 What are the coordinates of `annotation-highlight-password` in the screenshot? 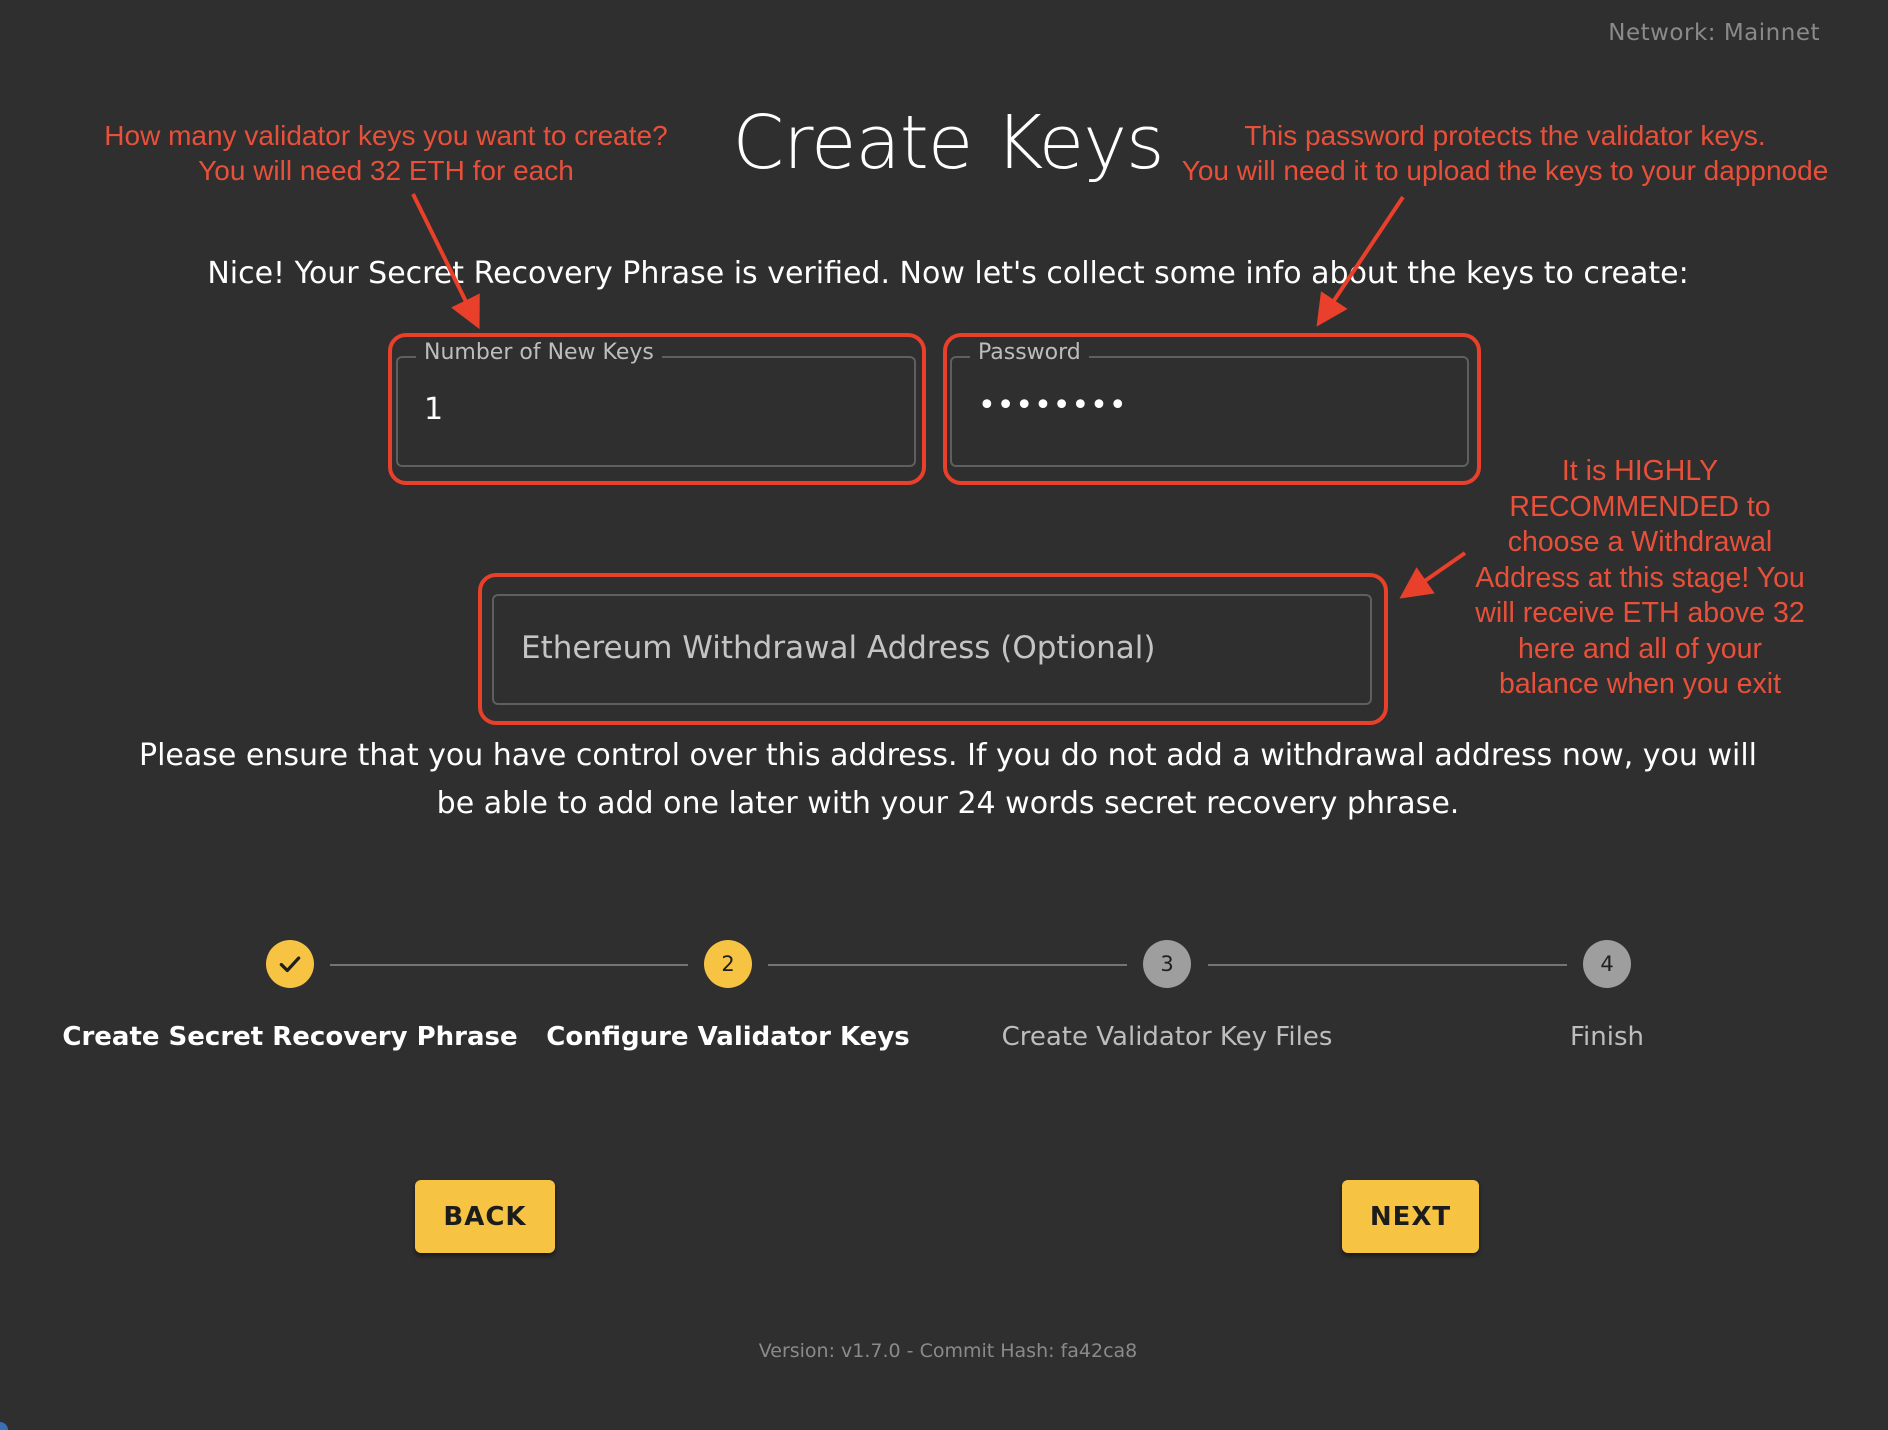 It's located at (1212, 409).